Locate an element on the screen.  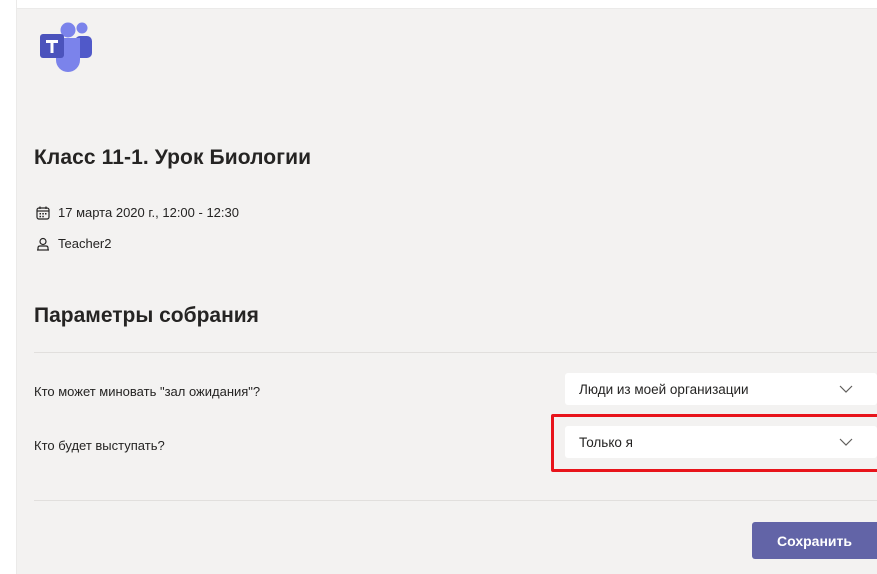
meeting-datetime-row: 17 марта 2020 г., 12:00 - 12:30 is located at coordinates (137, 212).